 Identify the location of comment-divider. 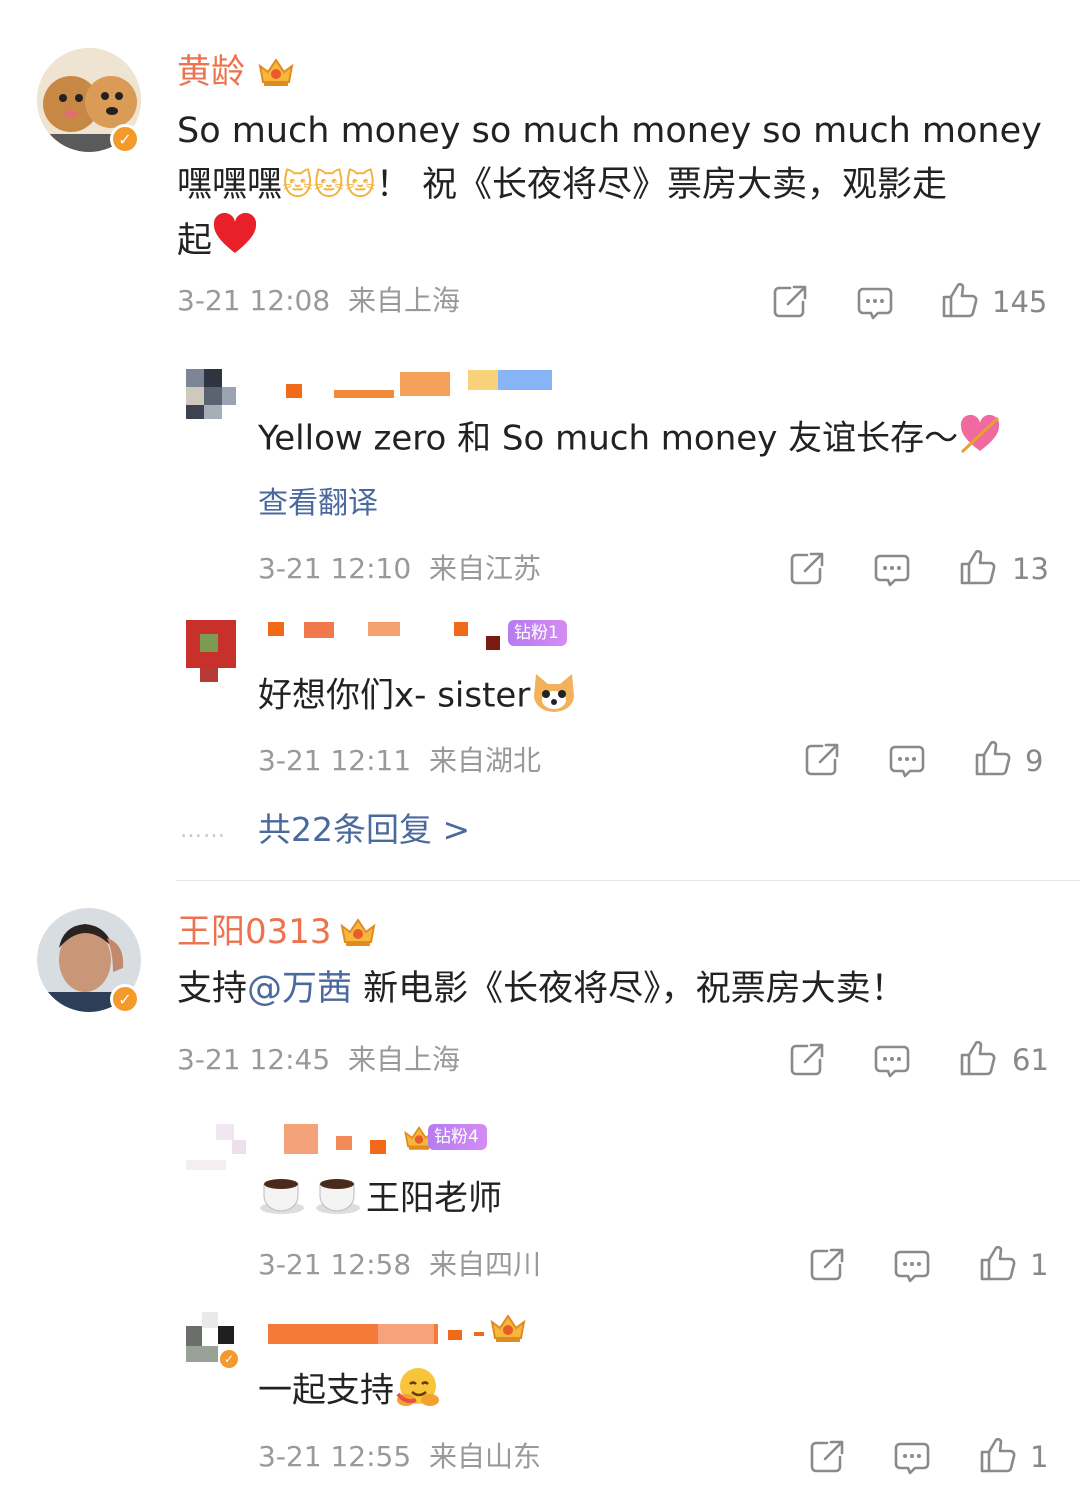
(628, 880).